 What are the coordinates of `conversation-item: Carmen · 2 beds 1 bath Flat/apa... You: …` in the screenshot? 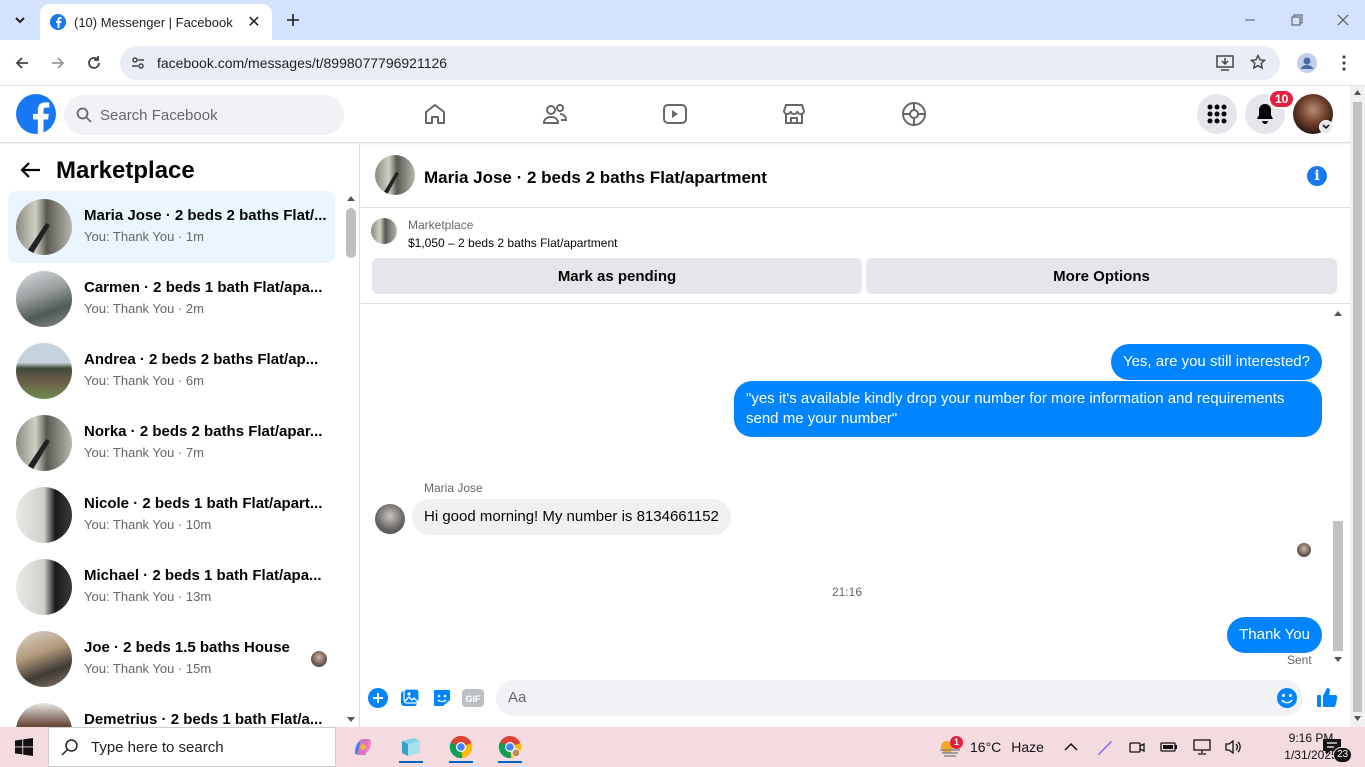 It's located at (171, 299).